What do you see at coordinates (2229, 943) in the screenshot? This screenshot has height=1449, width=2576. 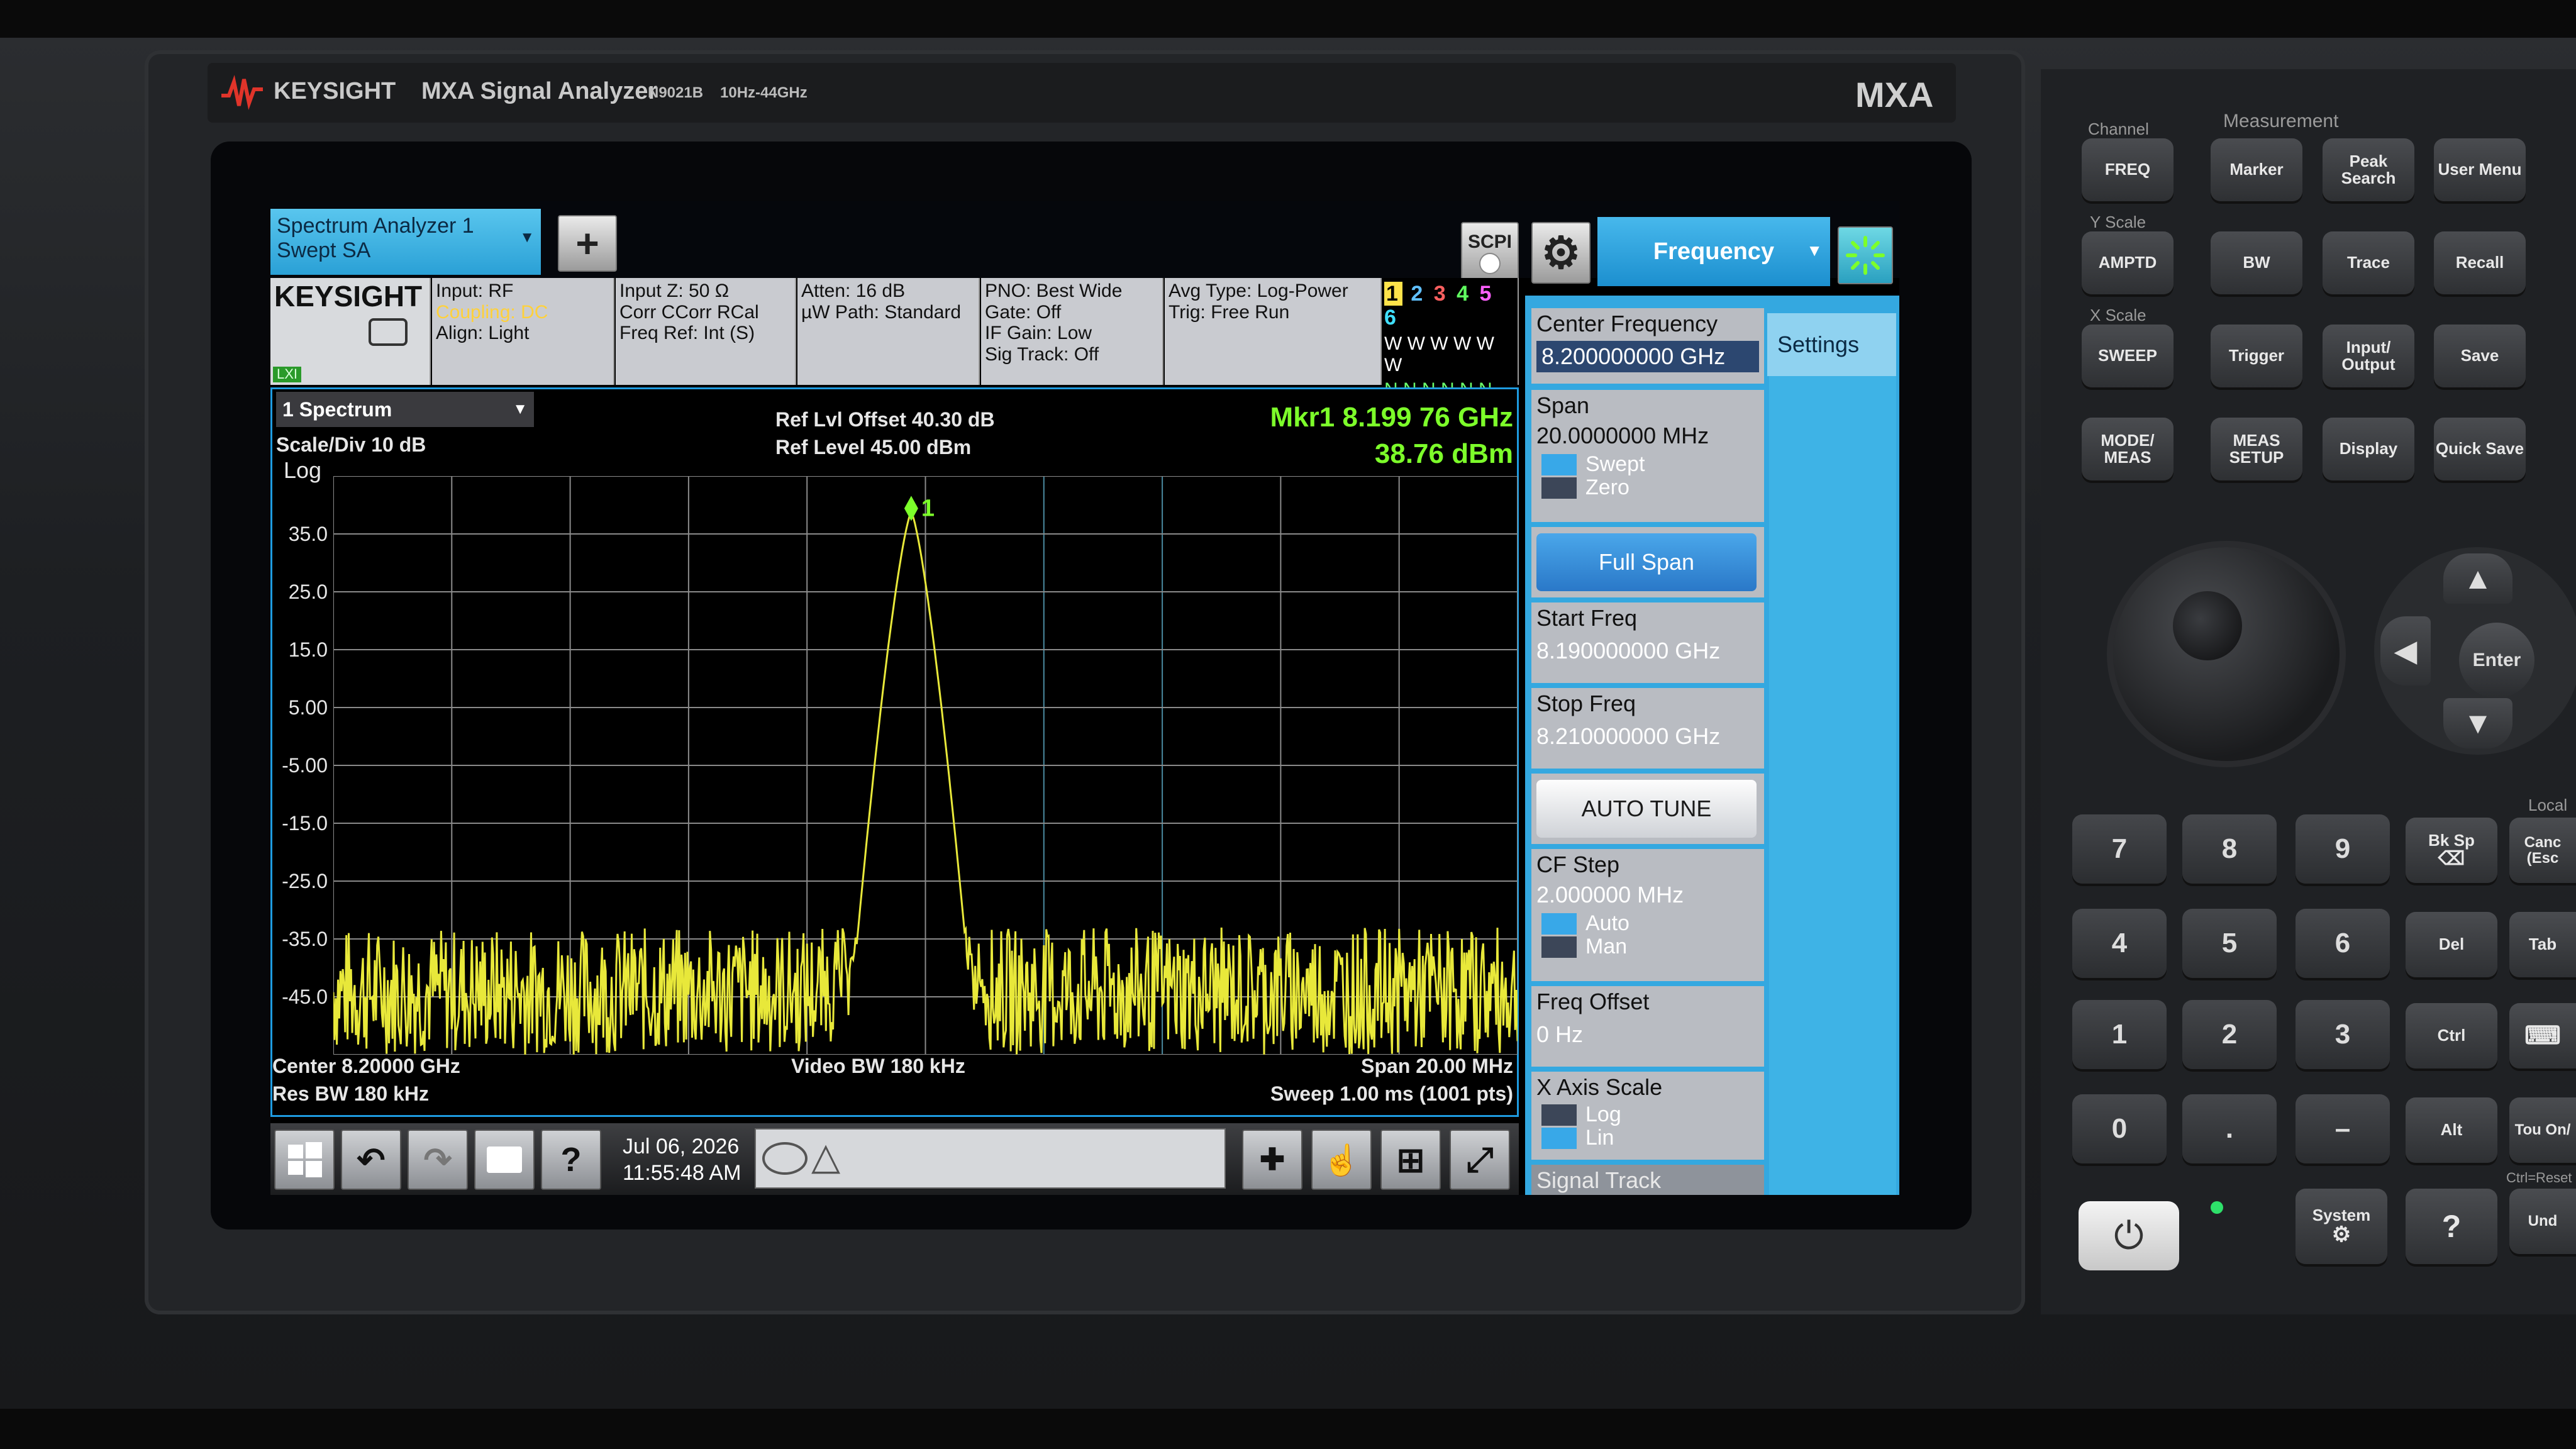 I see `key-5: 5` at bounding box center [2229, 943].